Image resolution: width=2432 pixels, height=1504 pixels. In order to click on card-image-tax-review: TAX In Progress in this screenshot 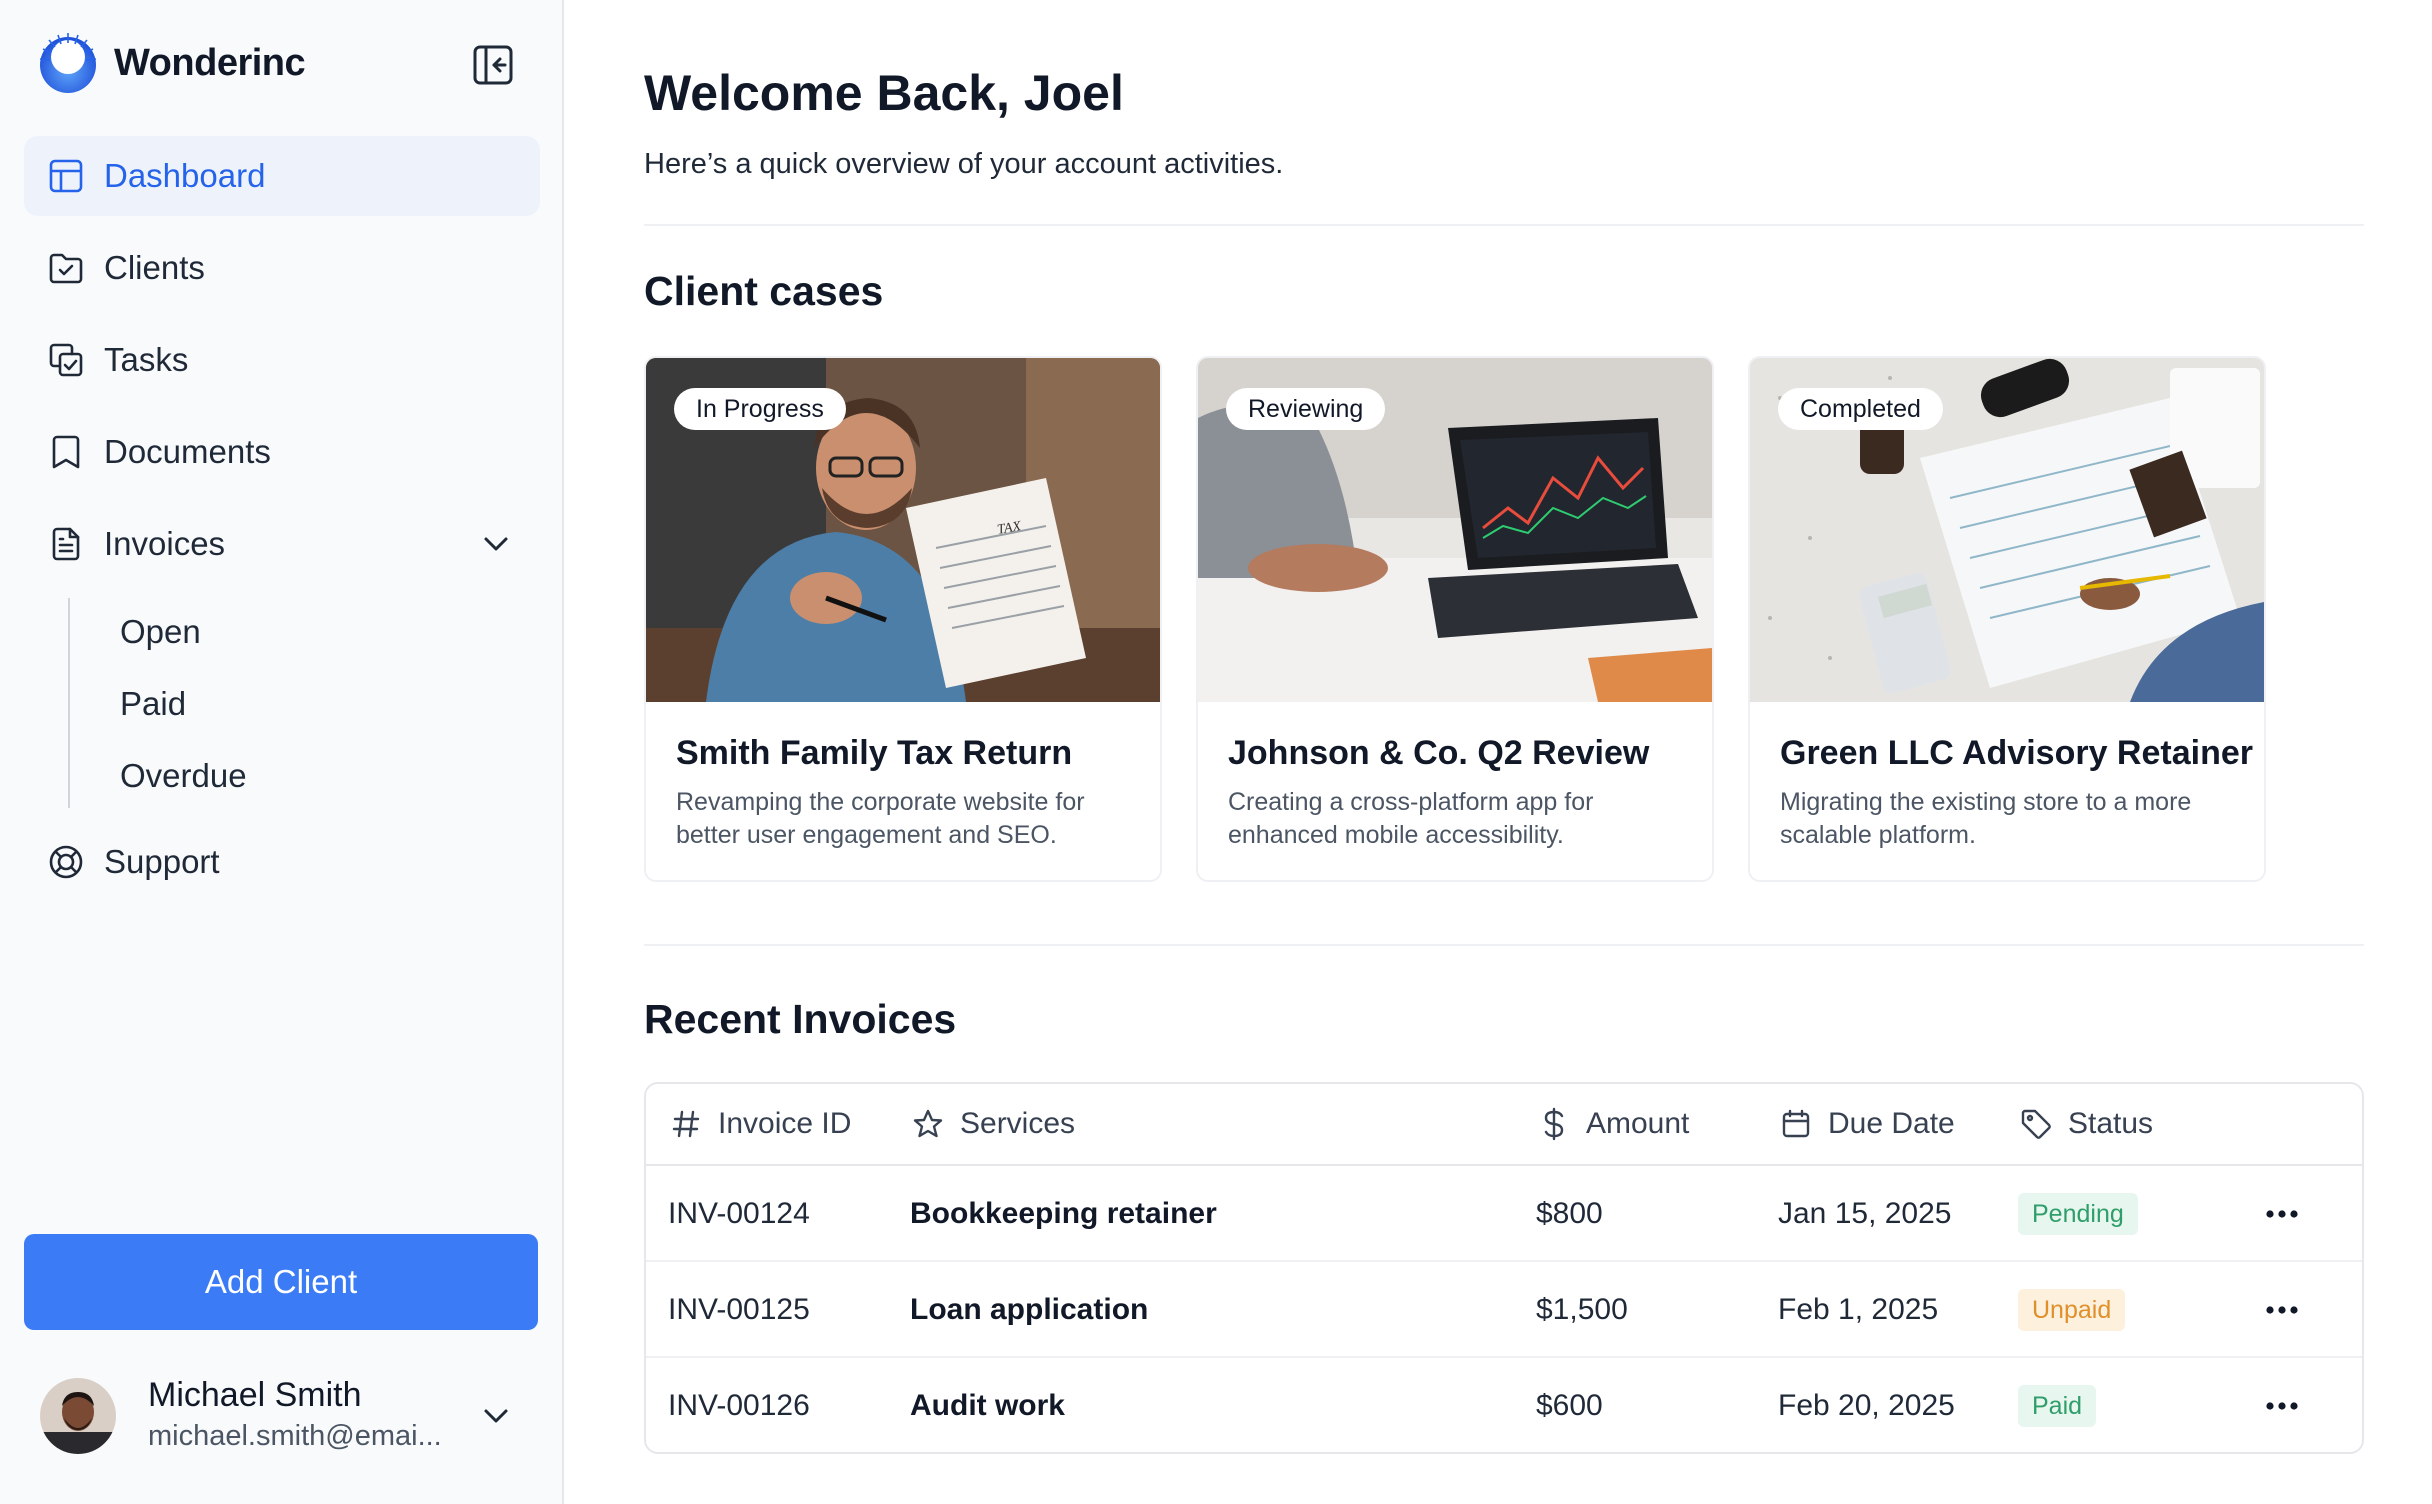, I will do `click(903, 530)`.